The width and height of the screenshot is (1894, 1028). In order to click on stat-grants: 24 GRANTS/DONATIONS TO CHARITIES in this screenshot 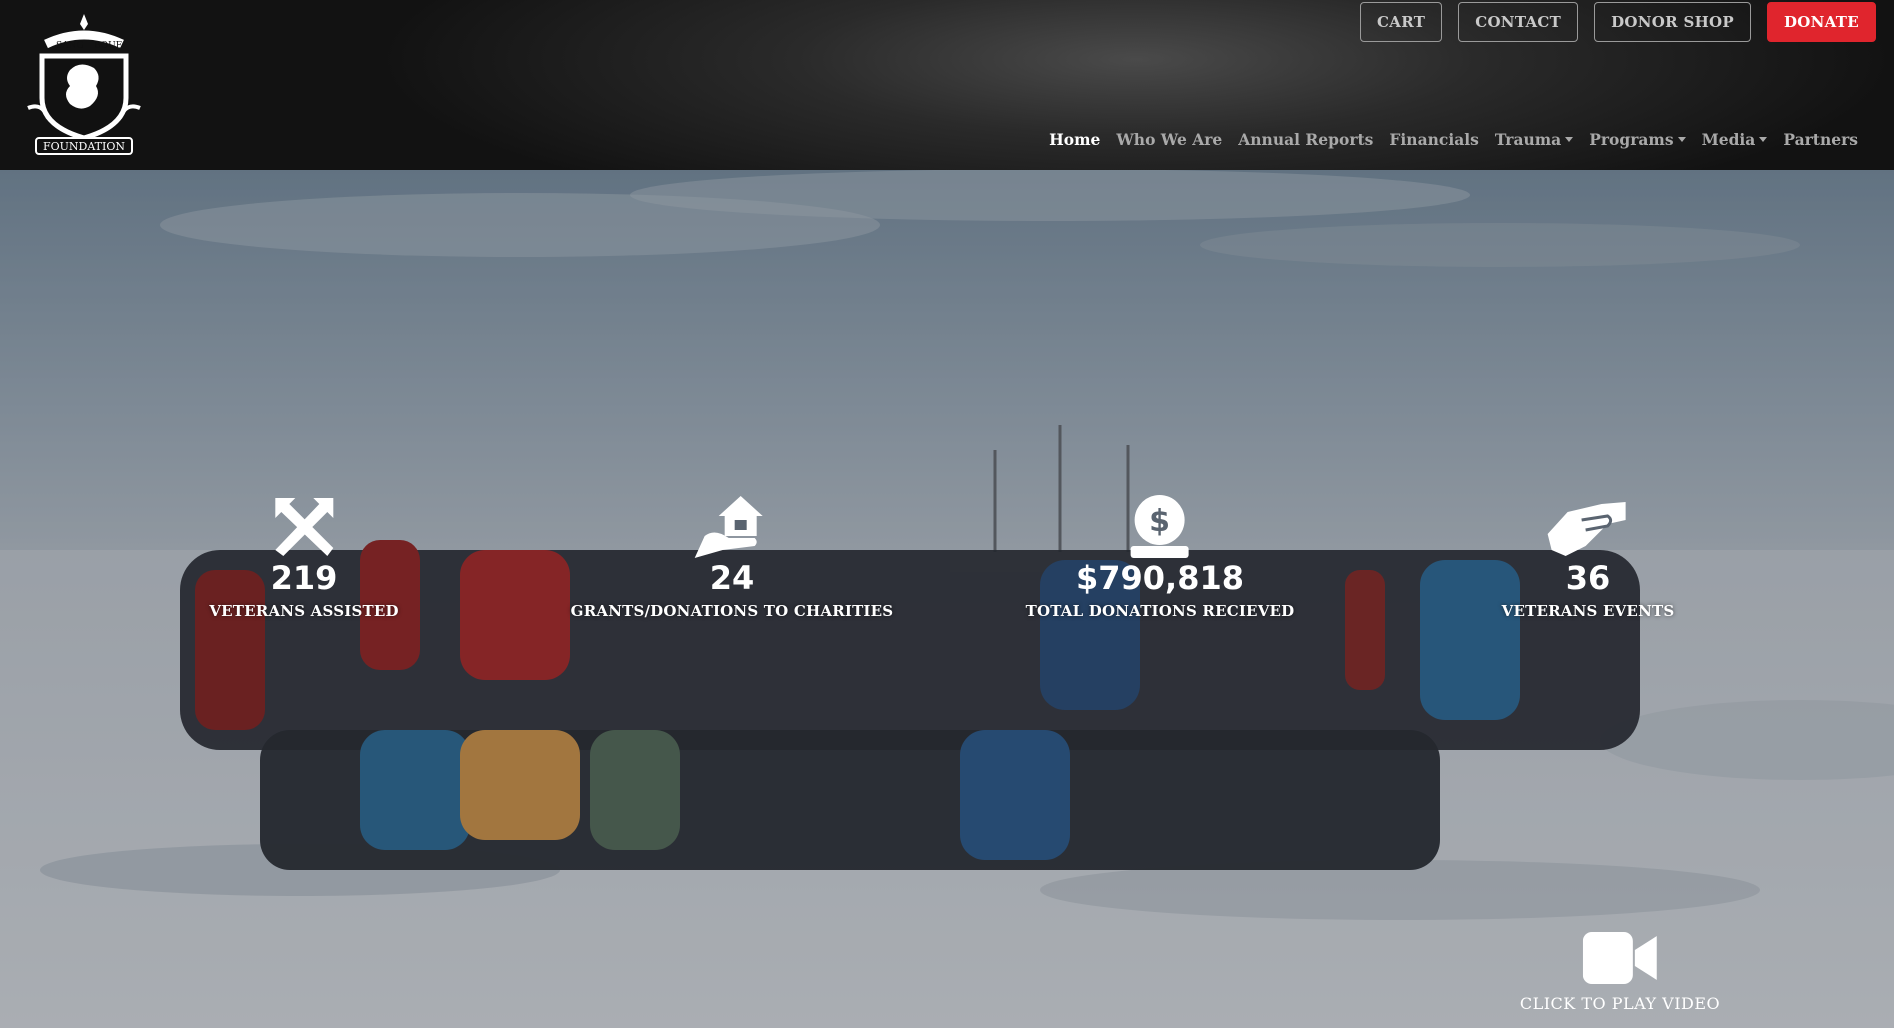, I will do `click(732, 557)`.